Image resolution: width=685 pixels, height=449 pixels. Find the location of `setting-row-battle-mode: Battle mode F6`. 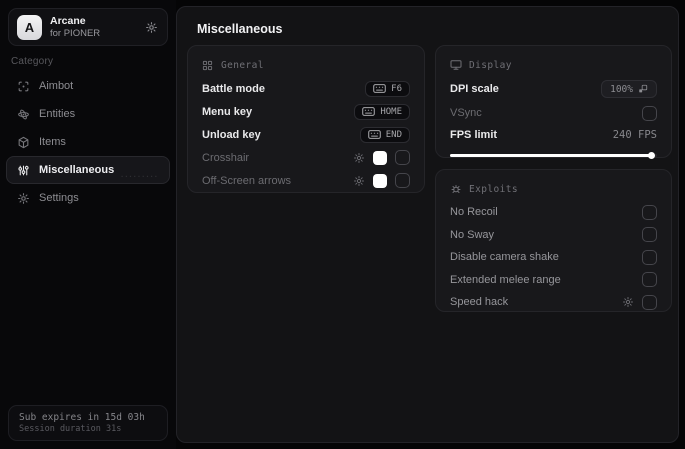

setting-row-battle-mode: Battle mode F6 is located at coordinates (306, 88).